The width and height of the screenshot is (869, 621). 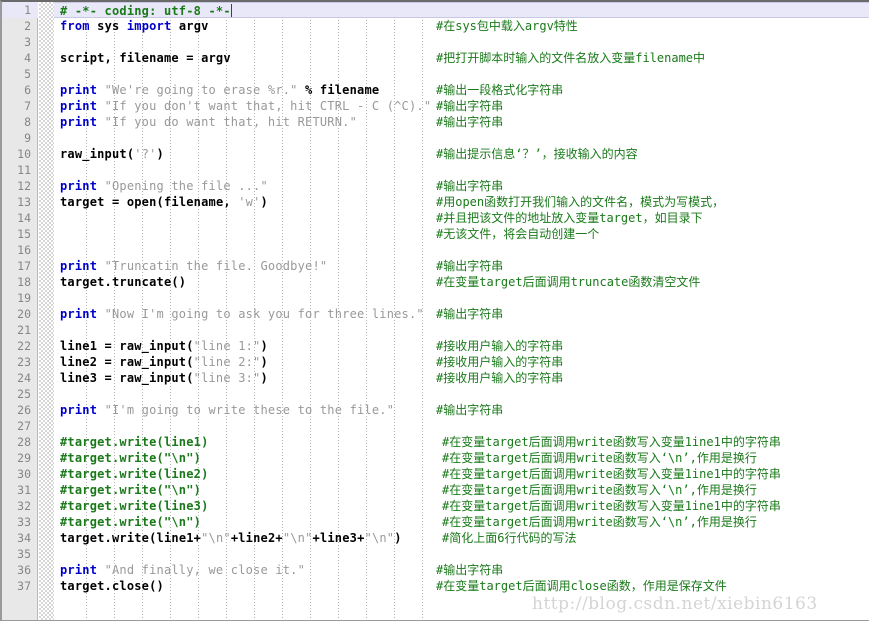 What do you see at coordinates (24, 474) in the screenshot?
I see `line-number: 30` at bounding box center [24, 474].